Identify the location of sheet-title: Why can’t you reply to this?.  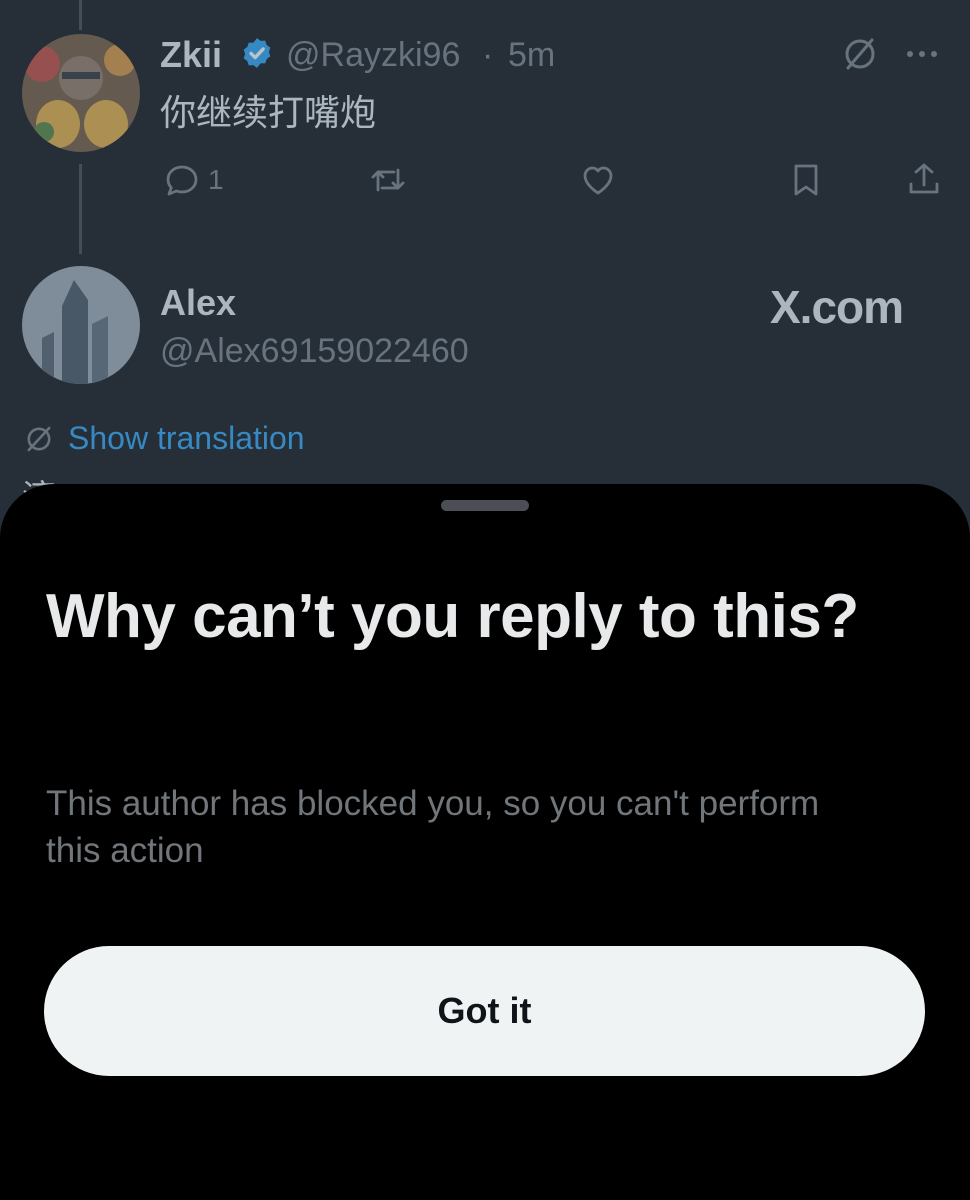
(452, 616).